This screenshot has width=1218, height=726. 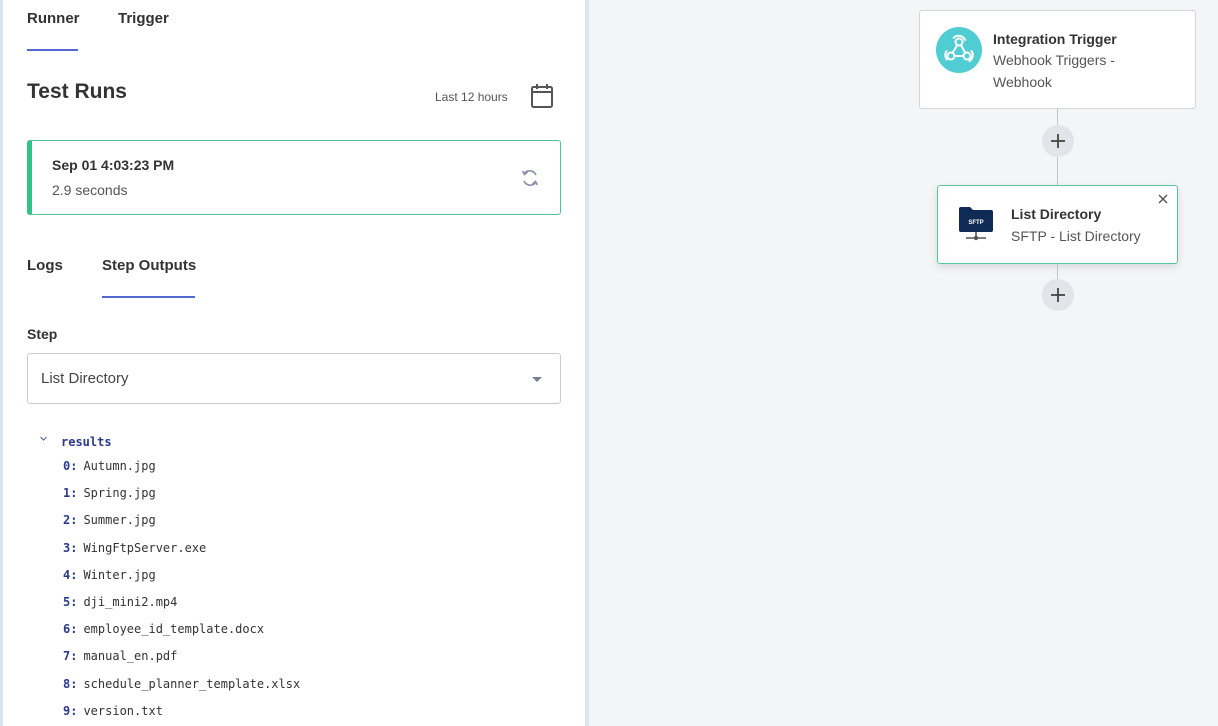 I want to click on tree-item-index: 3:, so click(x=70, y=547).